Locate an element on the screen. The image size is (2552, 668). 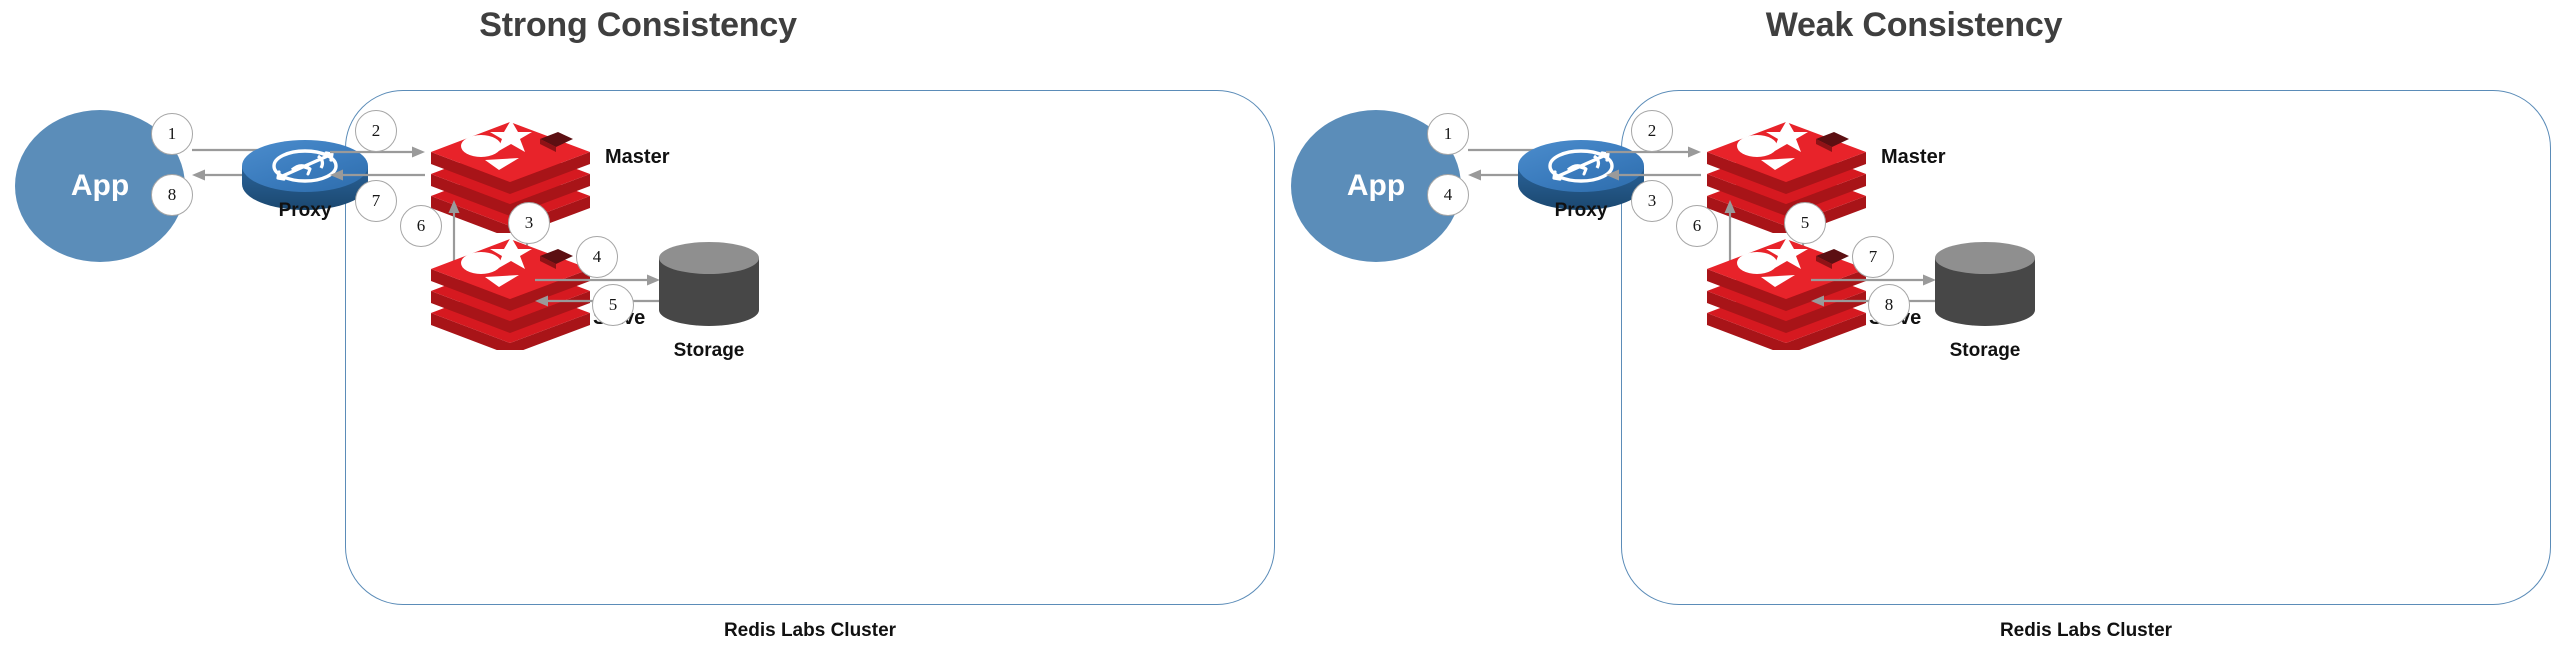
cluster-caption-weak: Redis Labs Cluster is located at coordinates (2086, 630).